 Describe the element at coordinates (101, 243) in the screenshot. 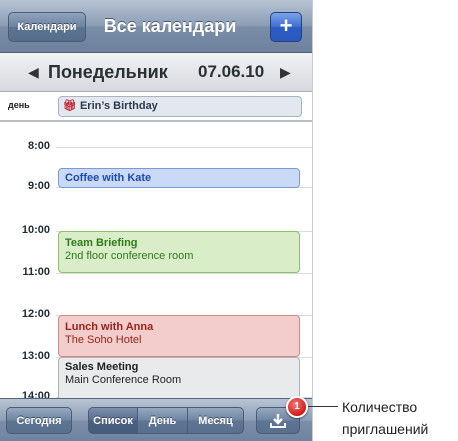

I see `event-title: Team Briefing` at that location.